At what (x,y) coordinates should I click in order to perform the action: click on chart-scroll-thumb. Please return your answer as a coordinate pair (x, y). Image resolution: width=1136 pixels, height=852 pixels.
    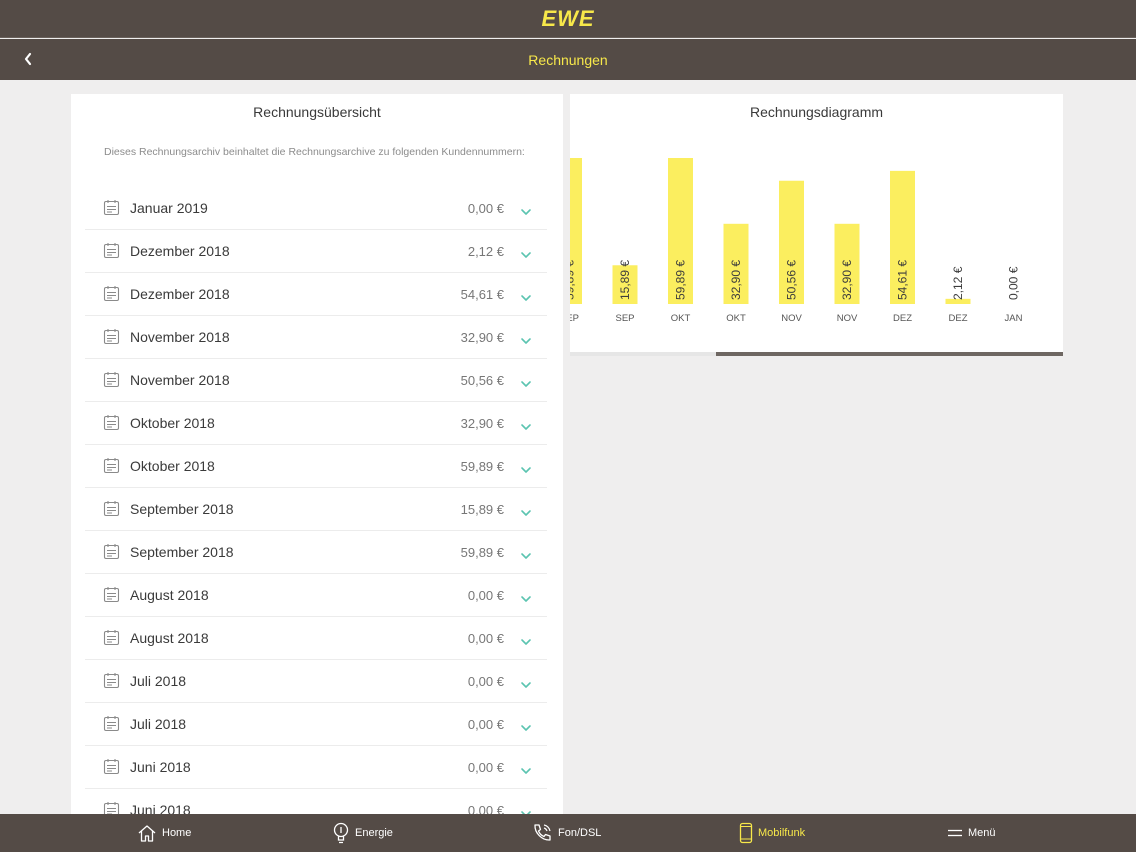
    Looking at the image, I should click on (889, 354).